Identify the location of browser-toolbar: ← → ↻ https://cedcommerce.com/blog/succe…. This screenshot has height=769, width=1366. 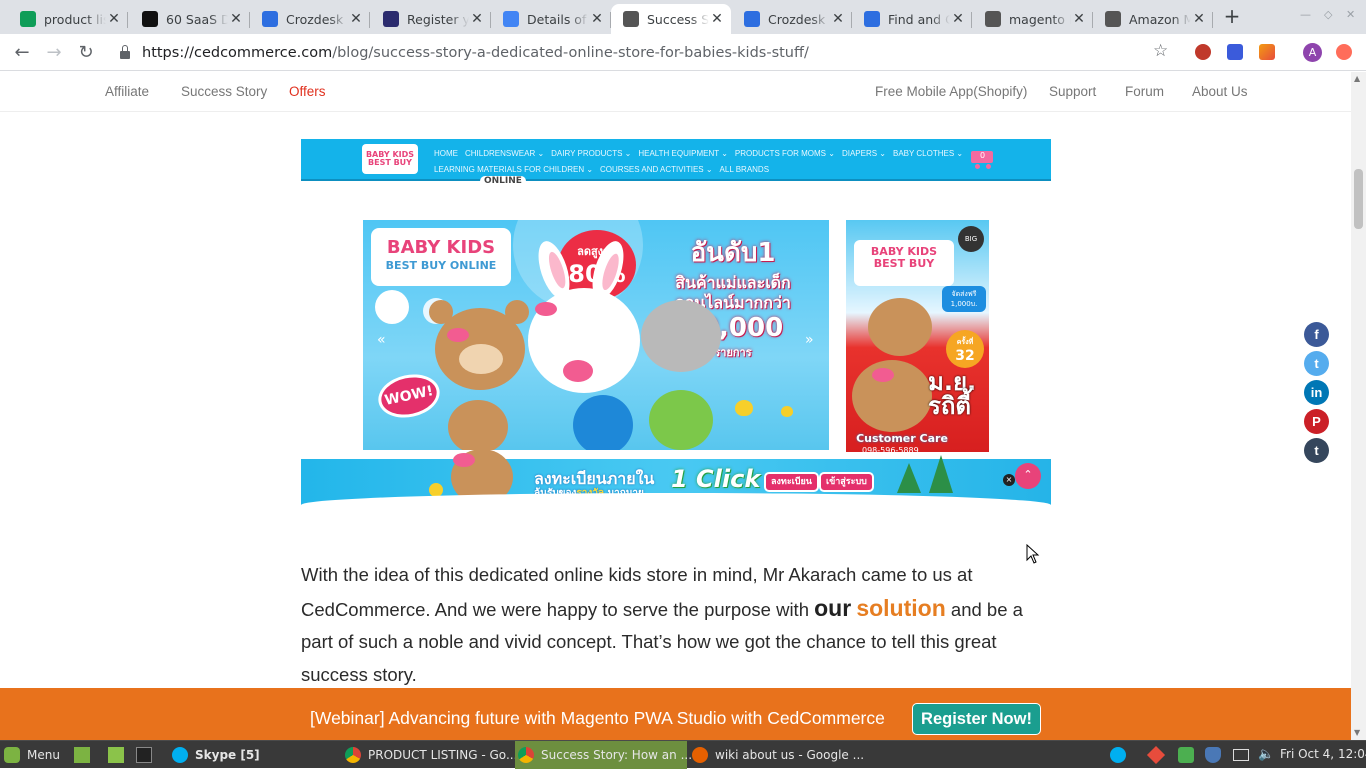
(683, 52).